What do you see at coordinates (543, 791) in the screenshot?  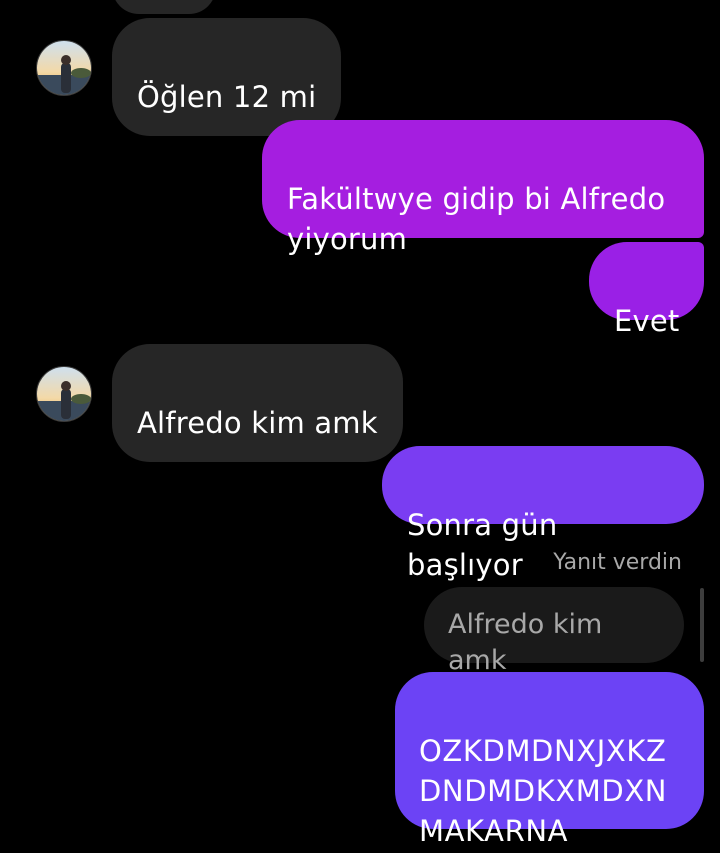 I see `message-text: OZKDMDNXJXKZ DNDMDKXMDXN MAKARNA` at bounding box center [543, 791].